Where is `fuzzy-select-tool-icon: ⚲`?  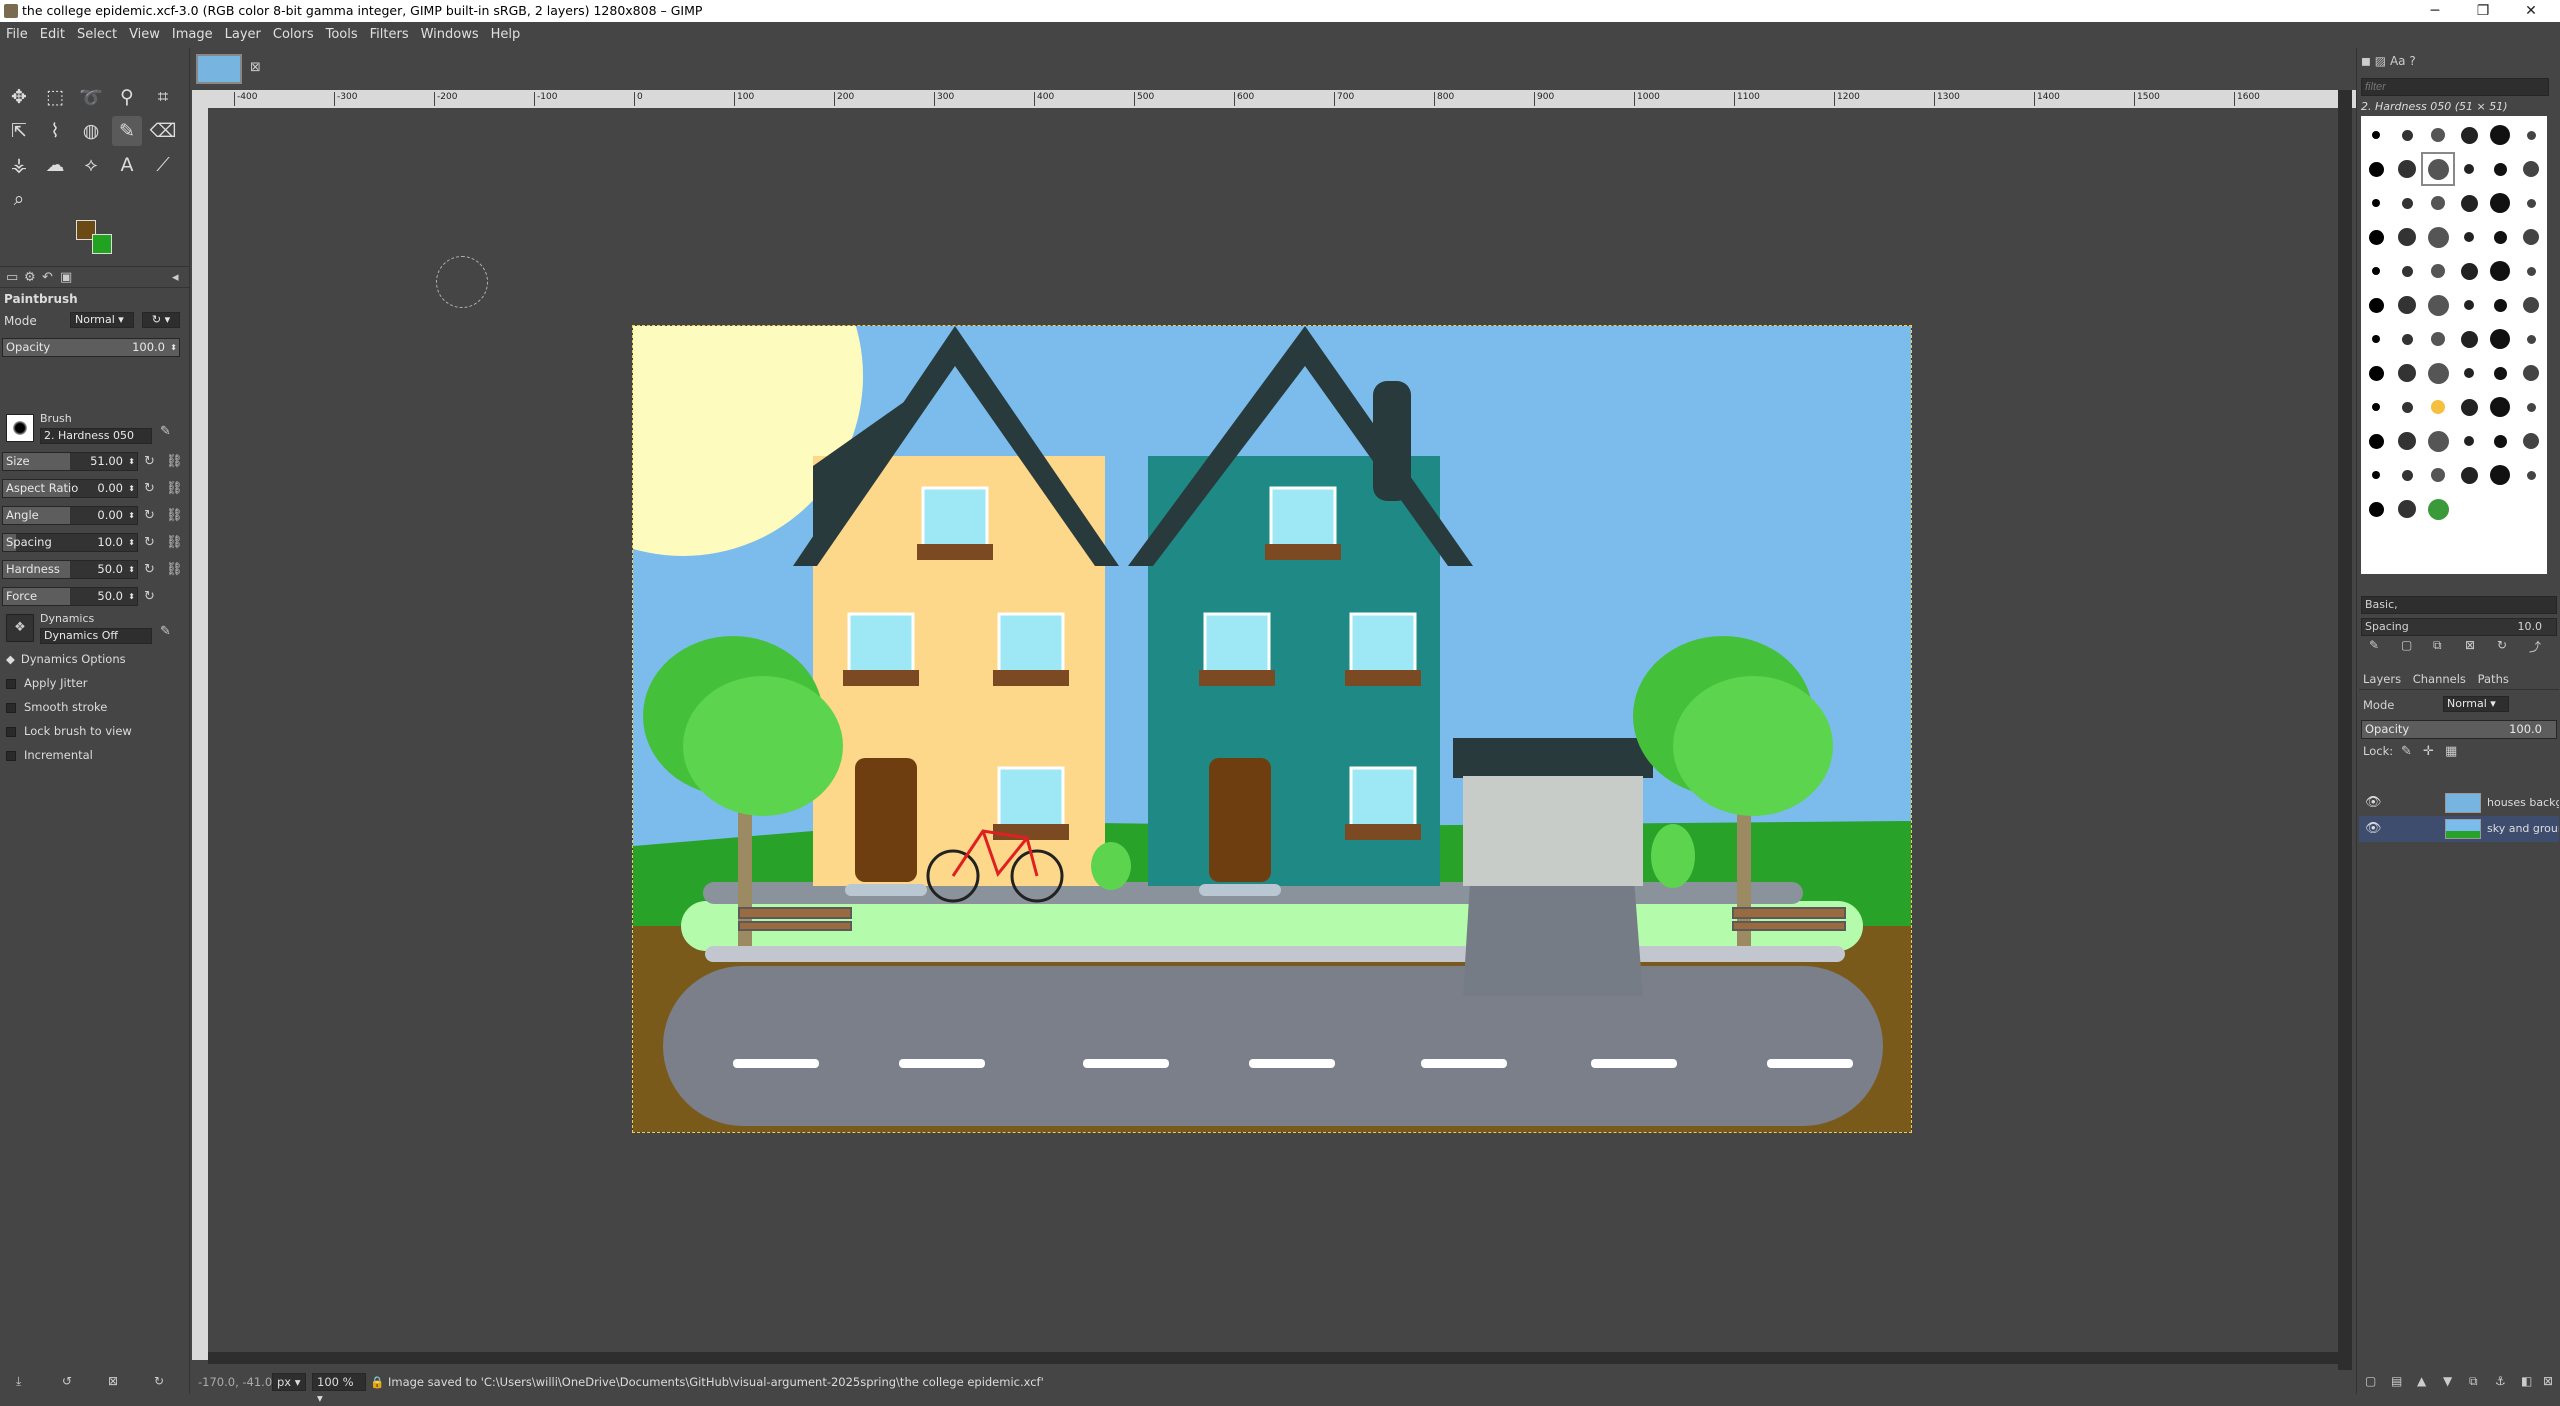
fuzzy-select-tool-icon: ⚲ is located at coordinates (127, 97).